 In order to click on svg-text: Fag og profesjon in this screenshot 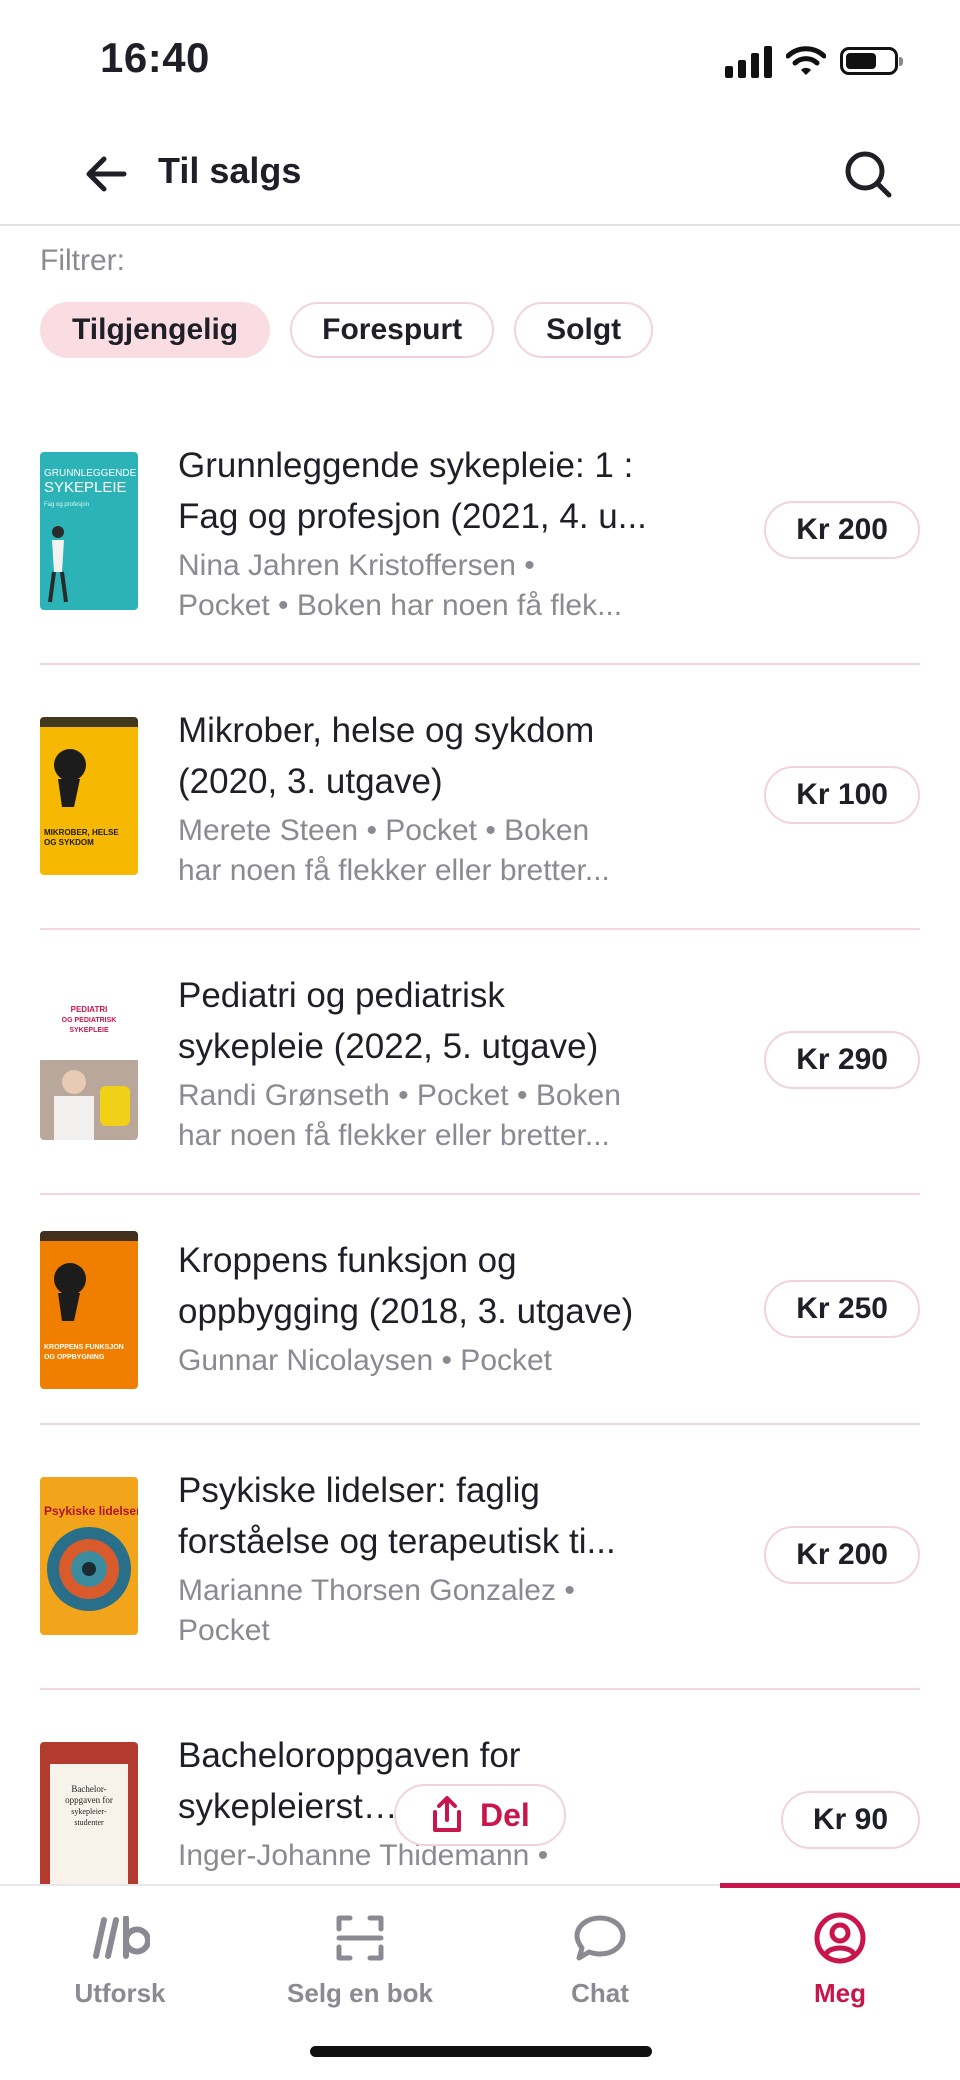, I will do `click(66, 505)`.